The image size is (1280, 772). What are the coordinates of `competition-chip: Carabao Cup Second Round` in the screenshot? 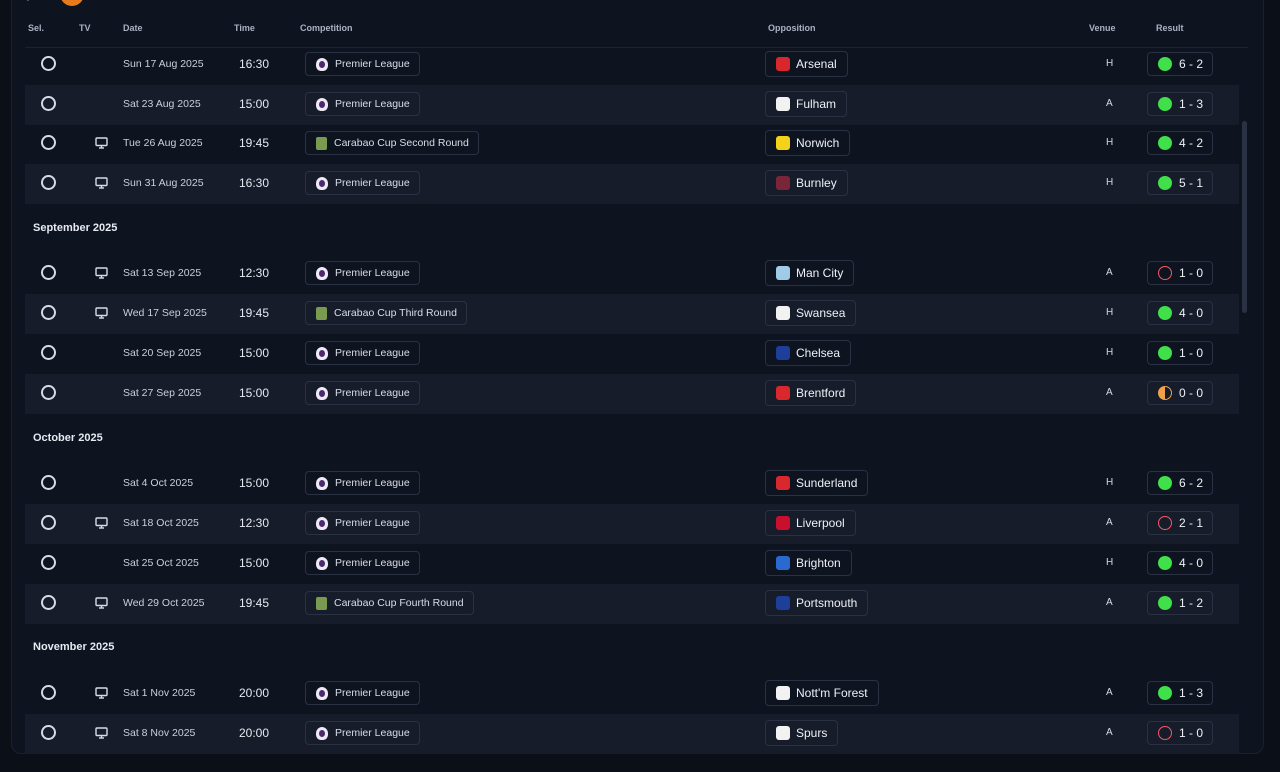 It's located at (392, 143).